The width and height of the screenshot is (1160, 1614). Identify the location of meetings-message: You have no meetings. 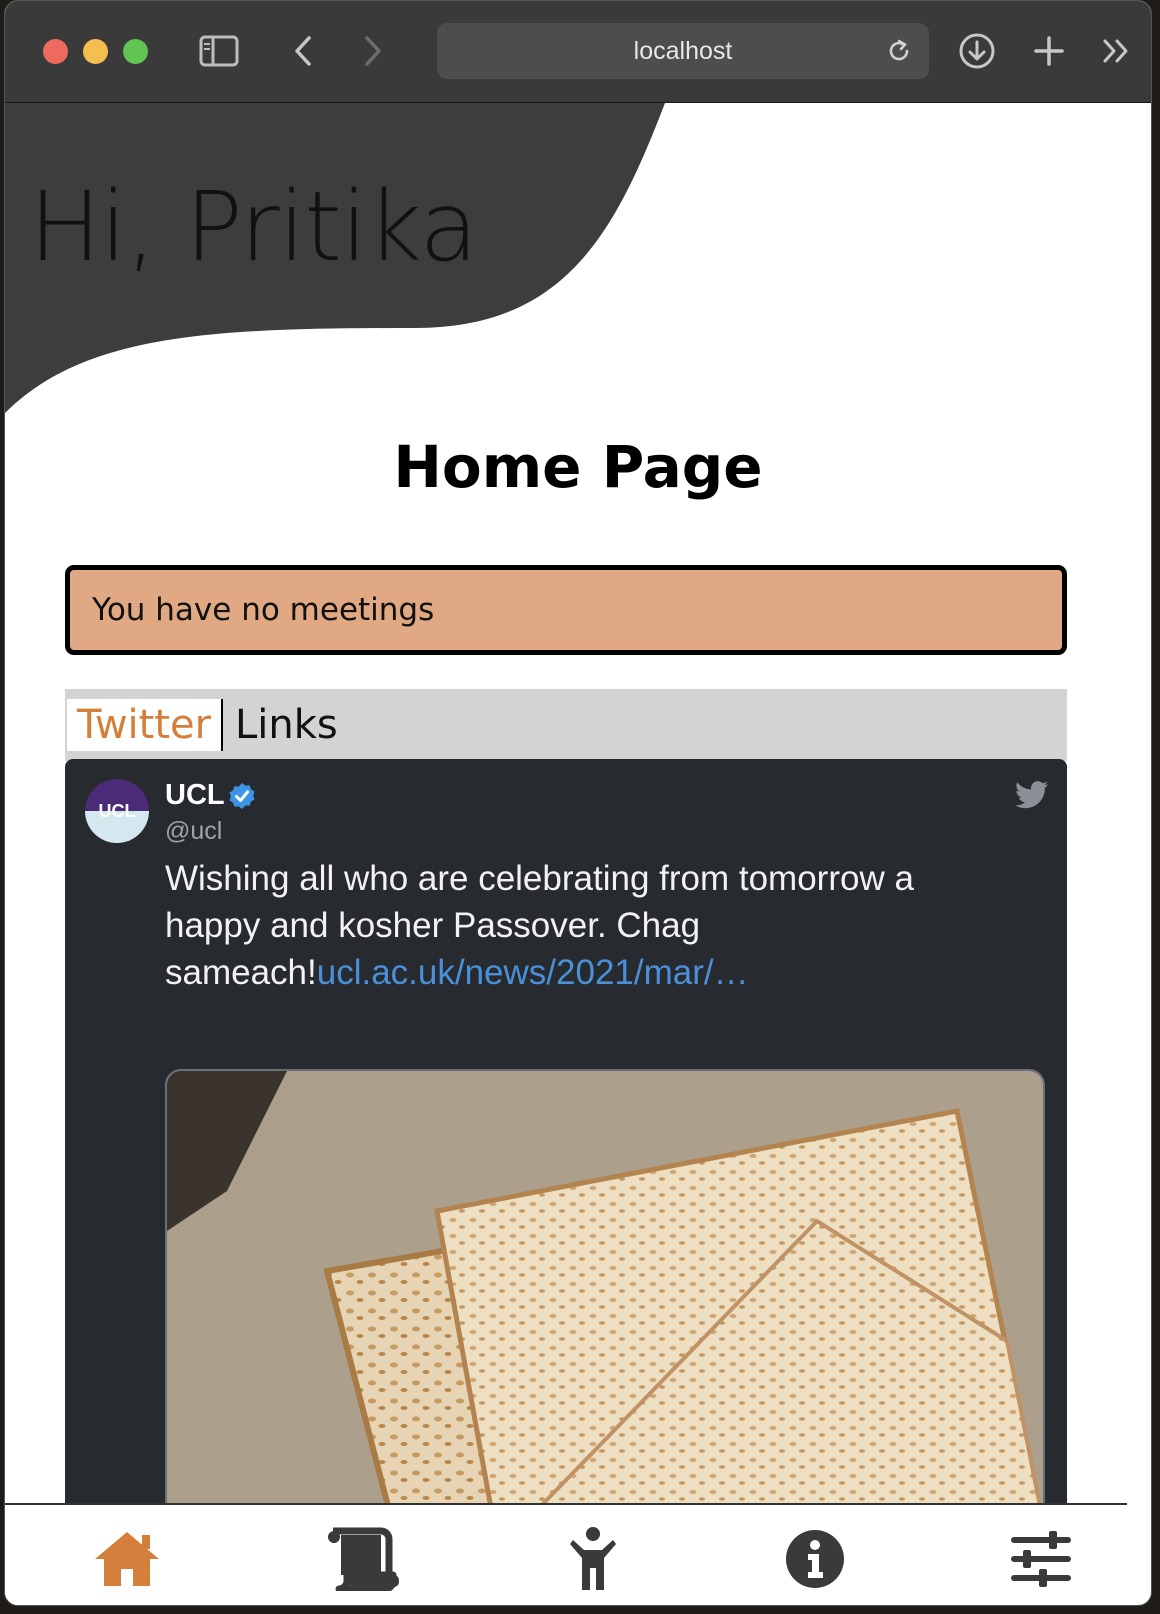
(263, 610).